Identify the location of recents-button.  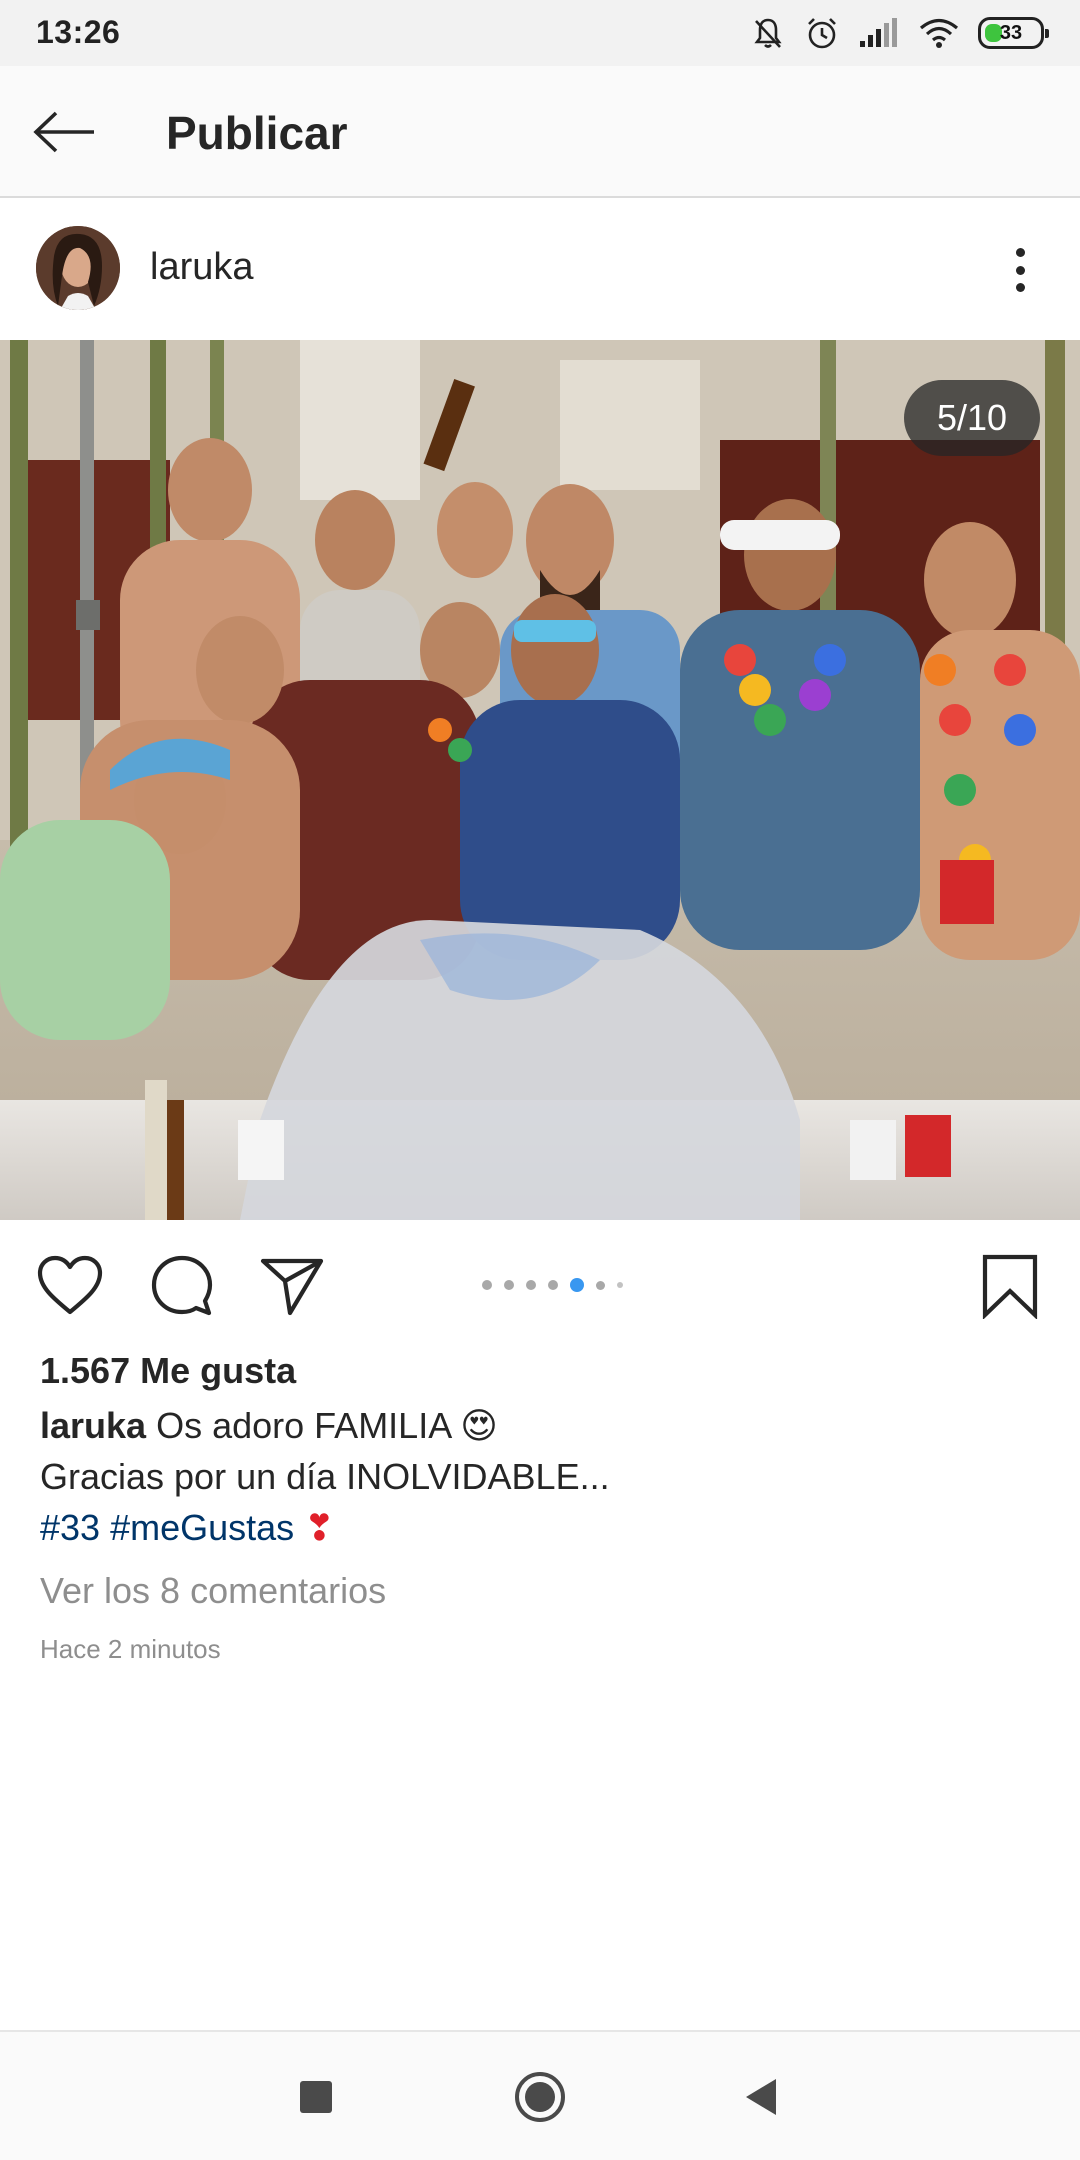
(316, 2097).